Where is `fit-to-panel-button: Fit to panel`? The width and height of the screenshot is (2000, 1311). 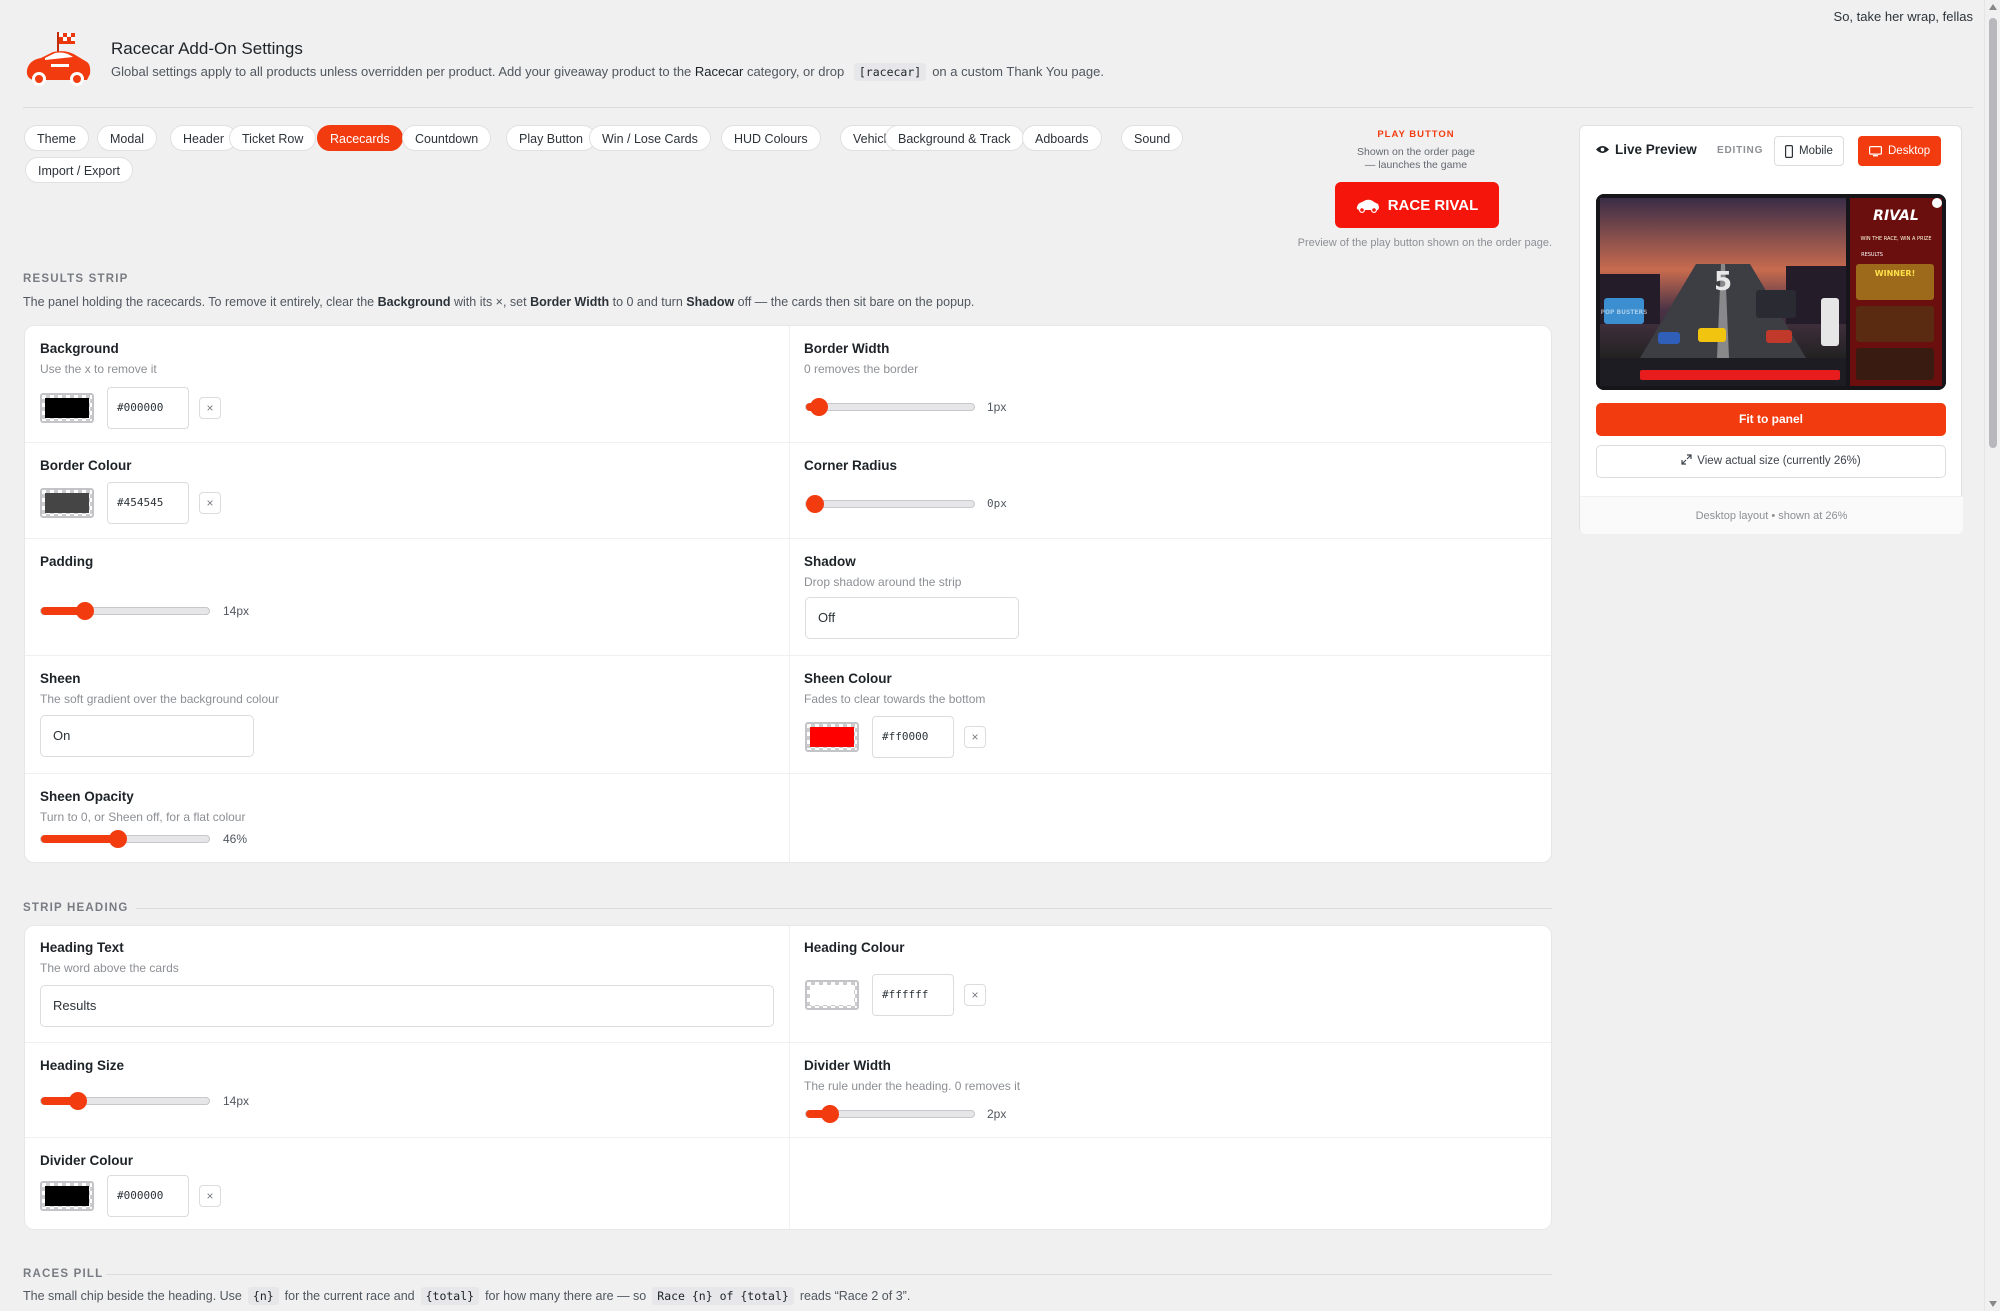
fit-to-panel-button: Fit to panel is located at coordinates (1771, 419).